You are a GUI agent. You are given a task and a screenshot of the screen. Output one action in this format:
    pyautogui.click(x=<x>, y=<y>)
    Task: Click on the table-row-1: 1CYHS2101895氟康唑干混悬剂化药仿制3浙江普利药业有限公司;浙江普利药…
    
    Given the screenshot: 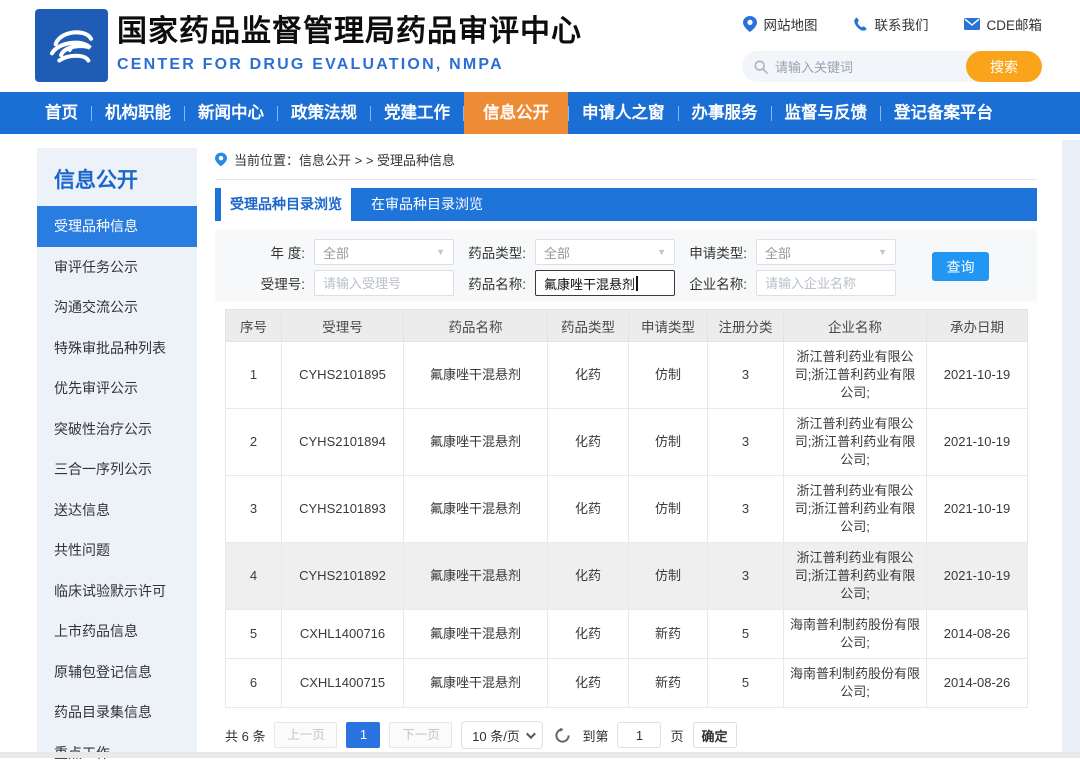 What is the action you would take?
    pyautogui.click(x=627, y=375)
    